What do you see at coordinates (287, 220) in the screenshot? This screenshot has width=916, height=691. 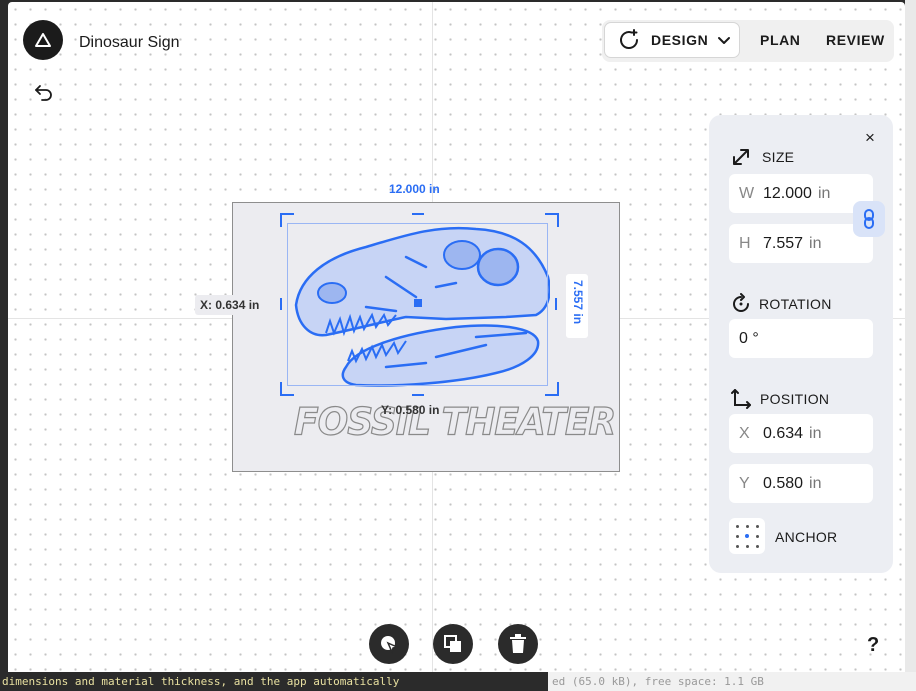 I see `resize-handle-top-left` at bounding box center [287, 220].